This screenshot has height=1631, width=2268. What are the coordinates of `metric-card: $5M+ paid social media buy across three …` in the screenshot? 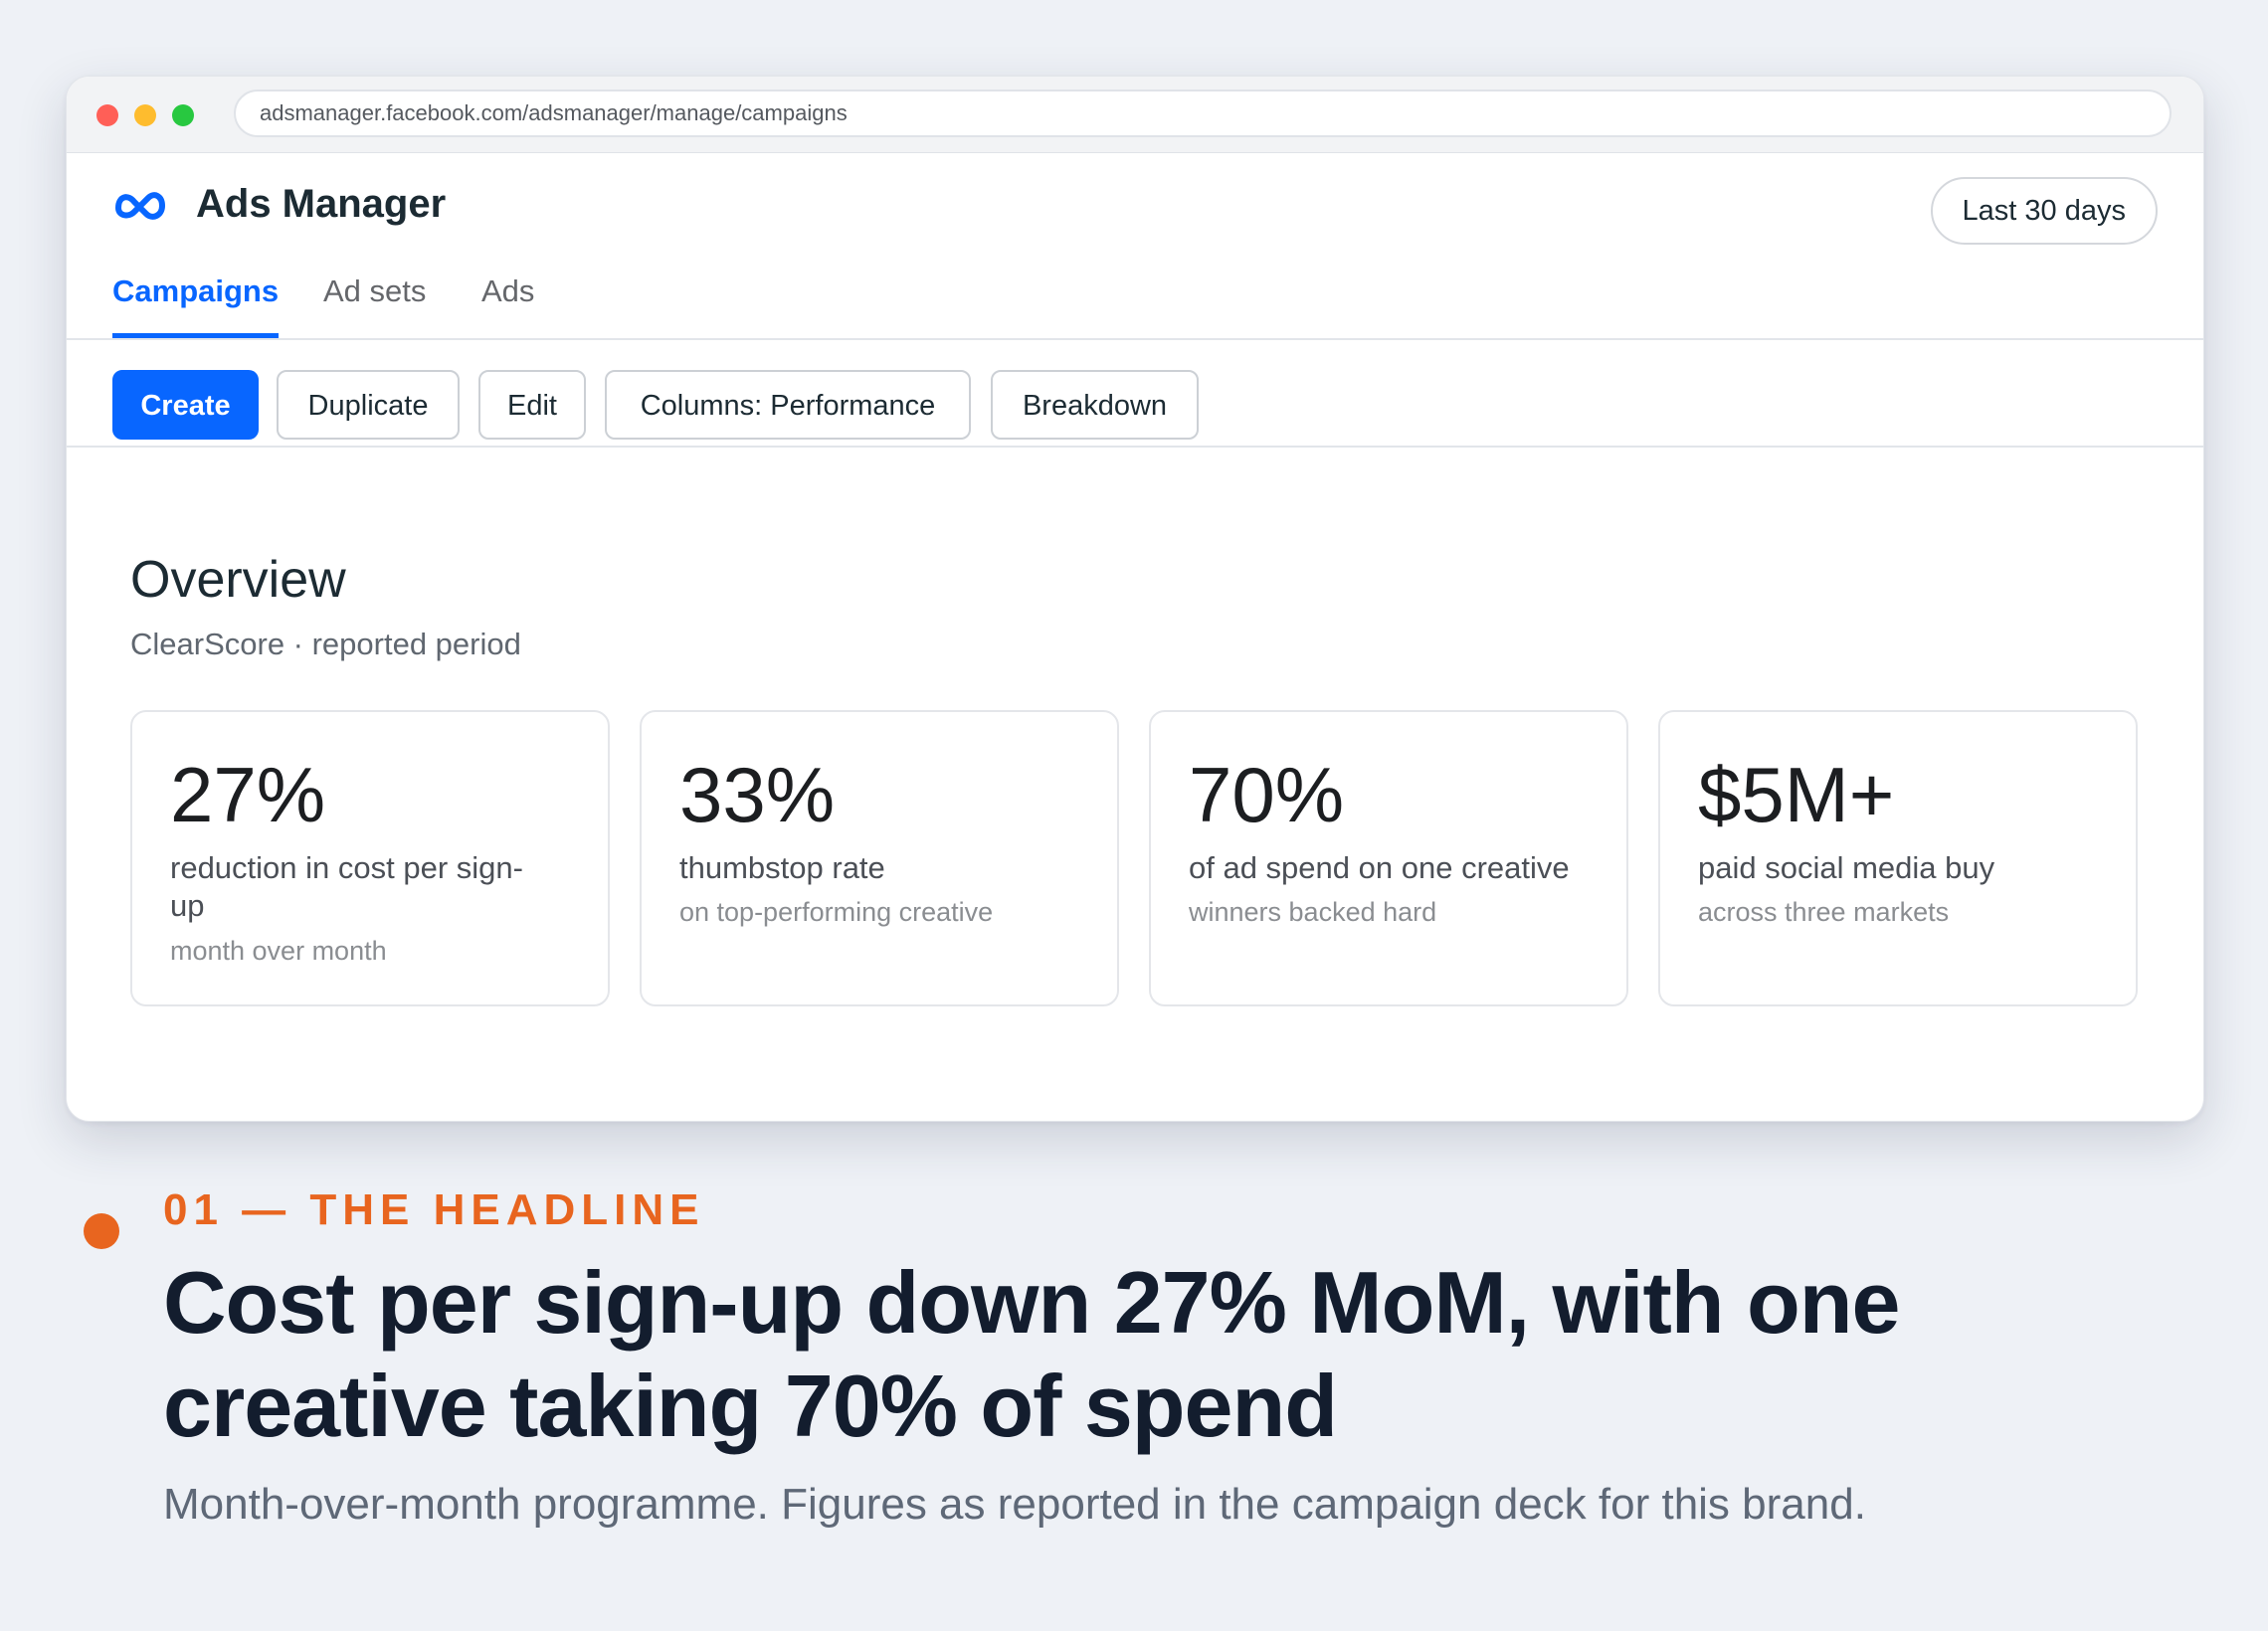 It's located at (1898, 858).